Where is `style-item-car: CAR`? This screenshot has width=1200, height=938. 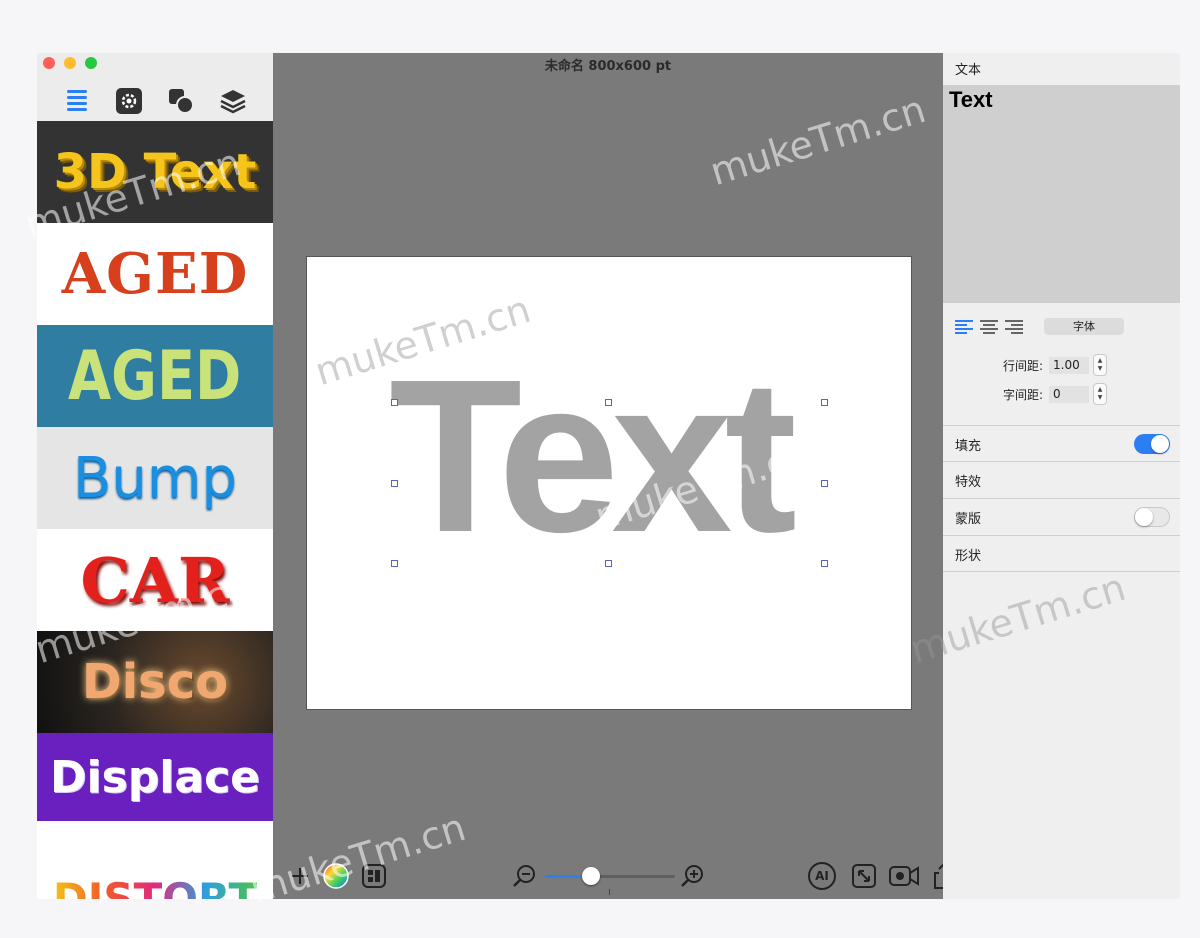
style-item-car: CAR is located at coordinates (155, 580).